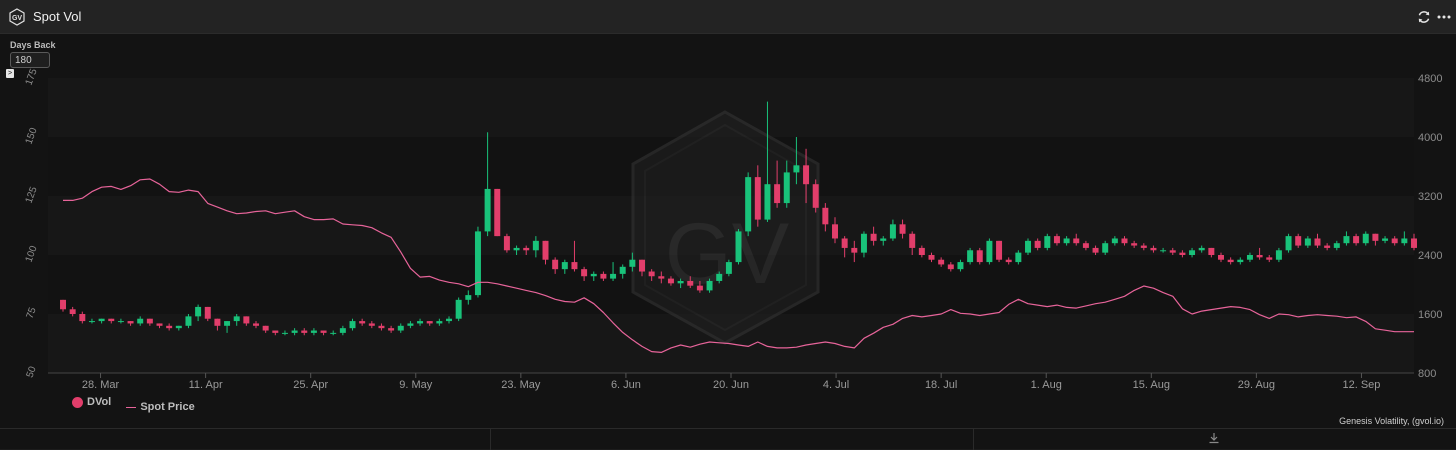  I want to click on left-axis-tick-label: 50, so click(32, 372).